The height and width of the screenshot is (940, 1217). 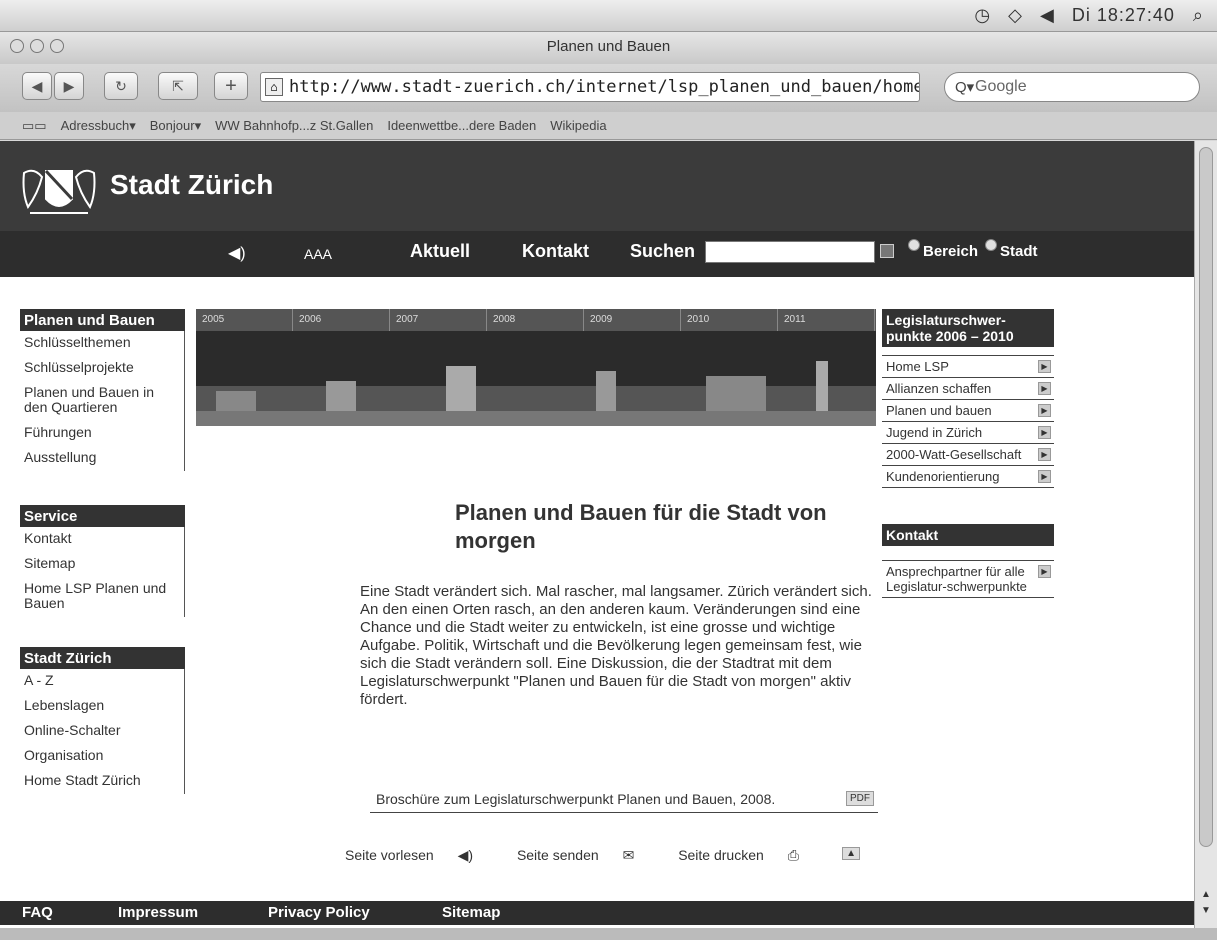 What do you see at coordinates (968, 367) in the screenshot?
I see `list-item: Home LSP ▶` at bounding box center [968, 367].